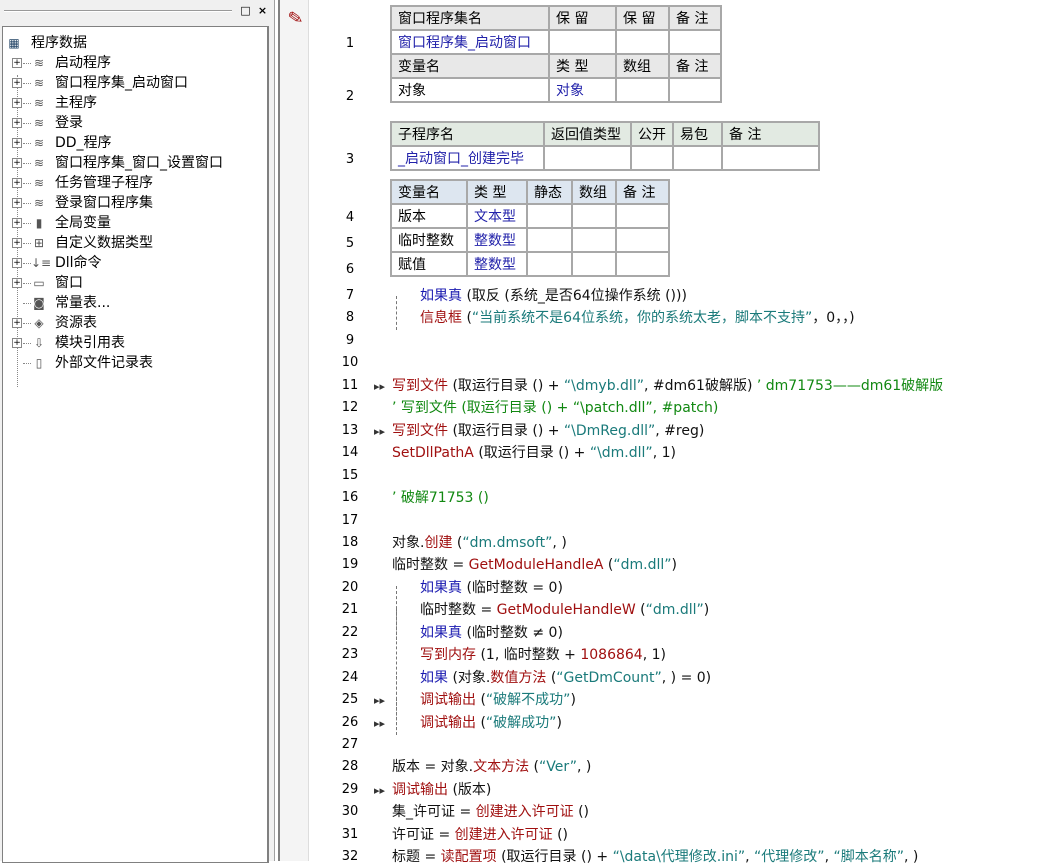  Describe the element at coordinates (534, 565) in the screenshot. I see `code-line: 临时整数 = GetModuleHandleA (“dm.dll”)` at that location.